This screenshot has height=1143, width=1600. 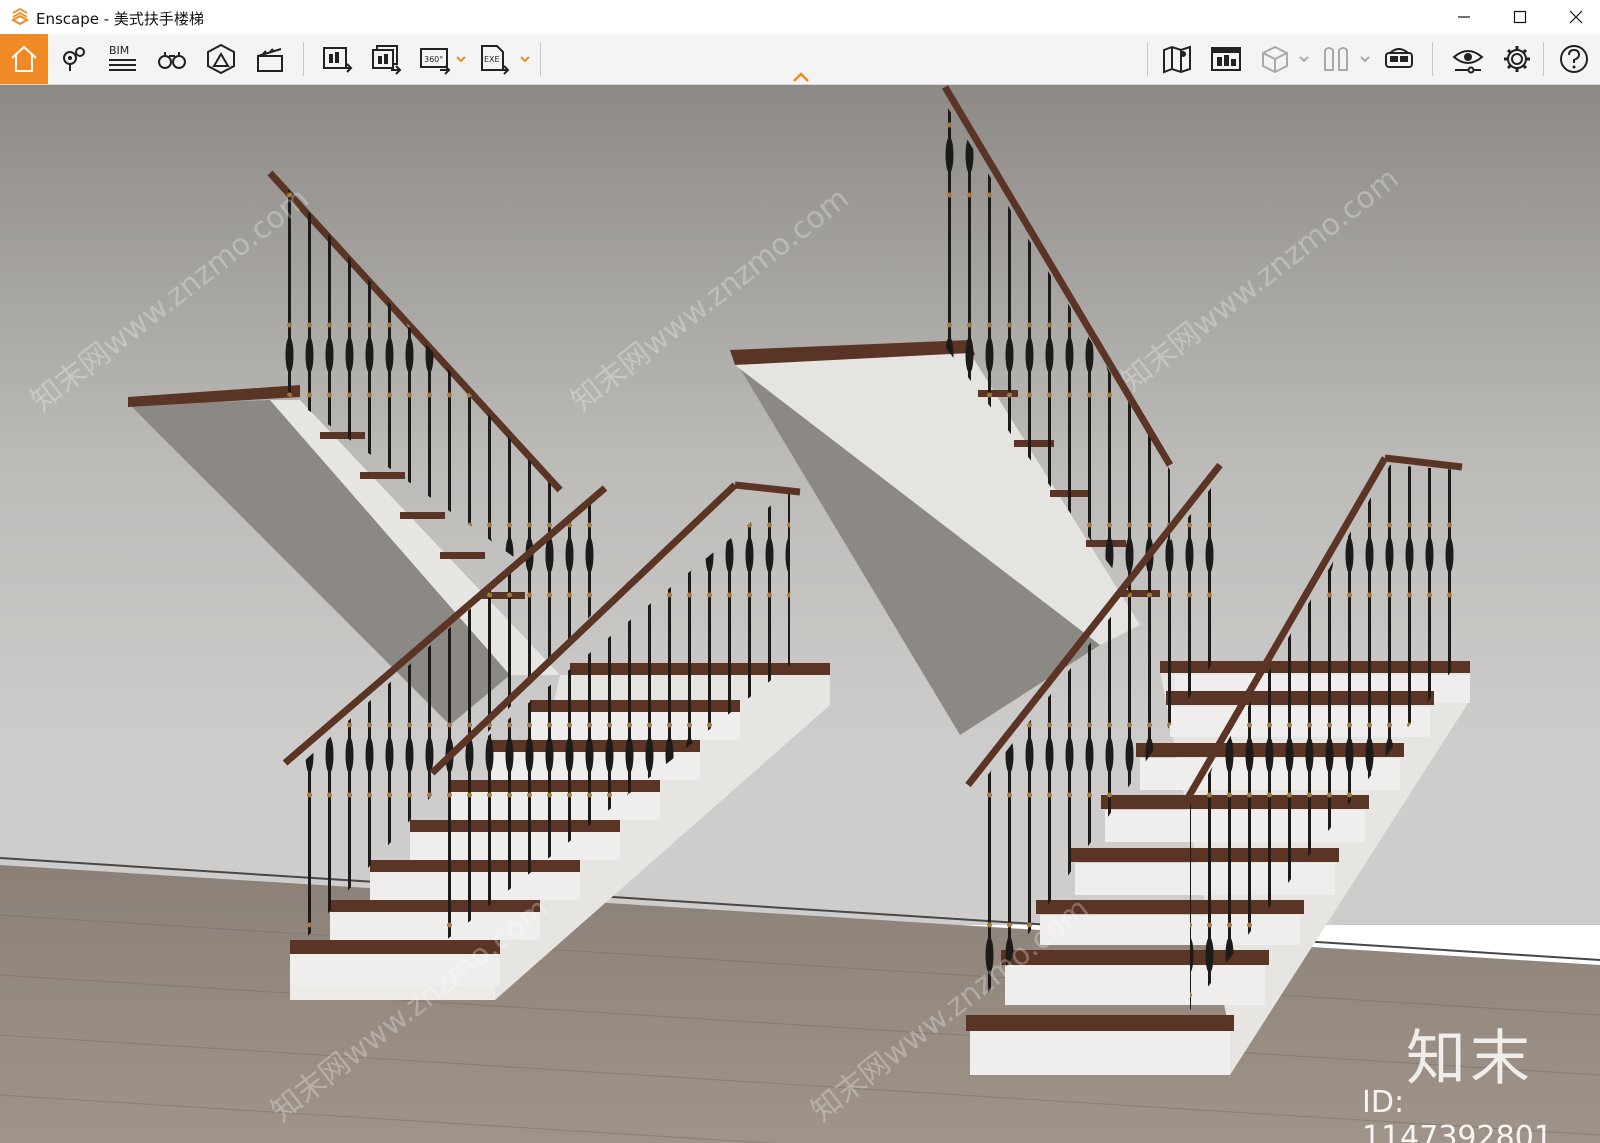 What do you see at coordinates (525, 59) in the screenshot?
I see `exe-dropdown-chevron-icon` at bounding box center [525, 59].